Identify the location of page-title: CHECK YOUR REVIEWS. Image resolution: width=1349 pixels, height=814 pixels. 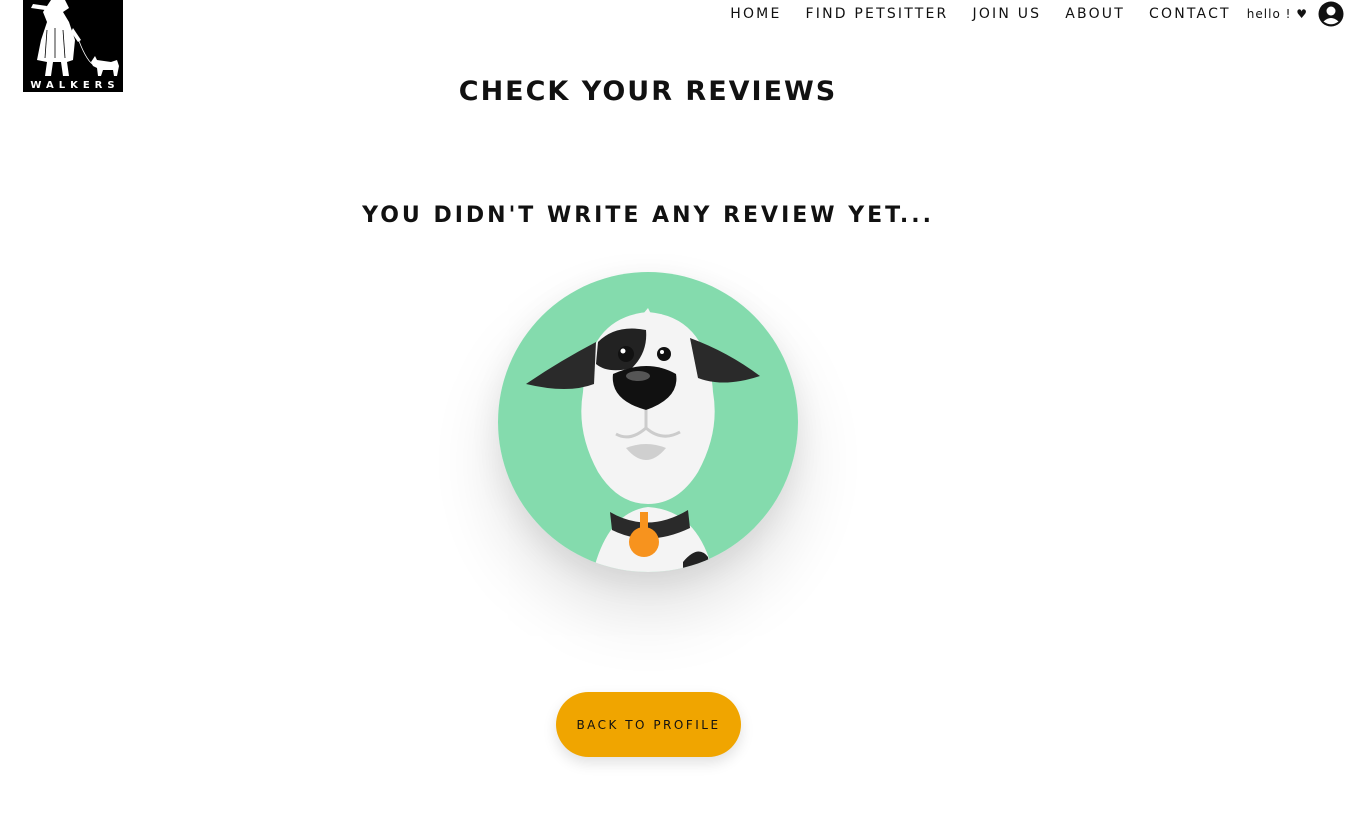
(648, 91).